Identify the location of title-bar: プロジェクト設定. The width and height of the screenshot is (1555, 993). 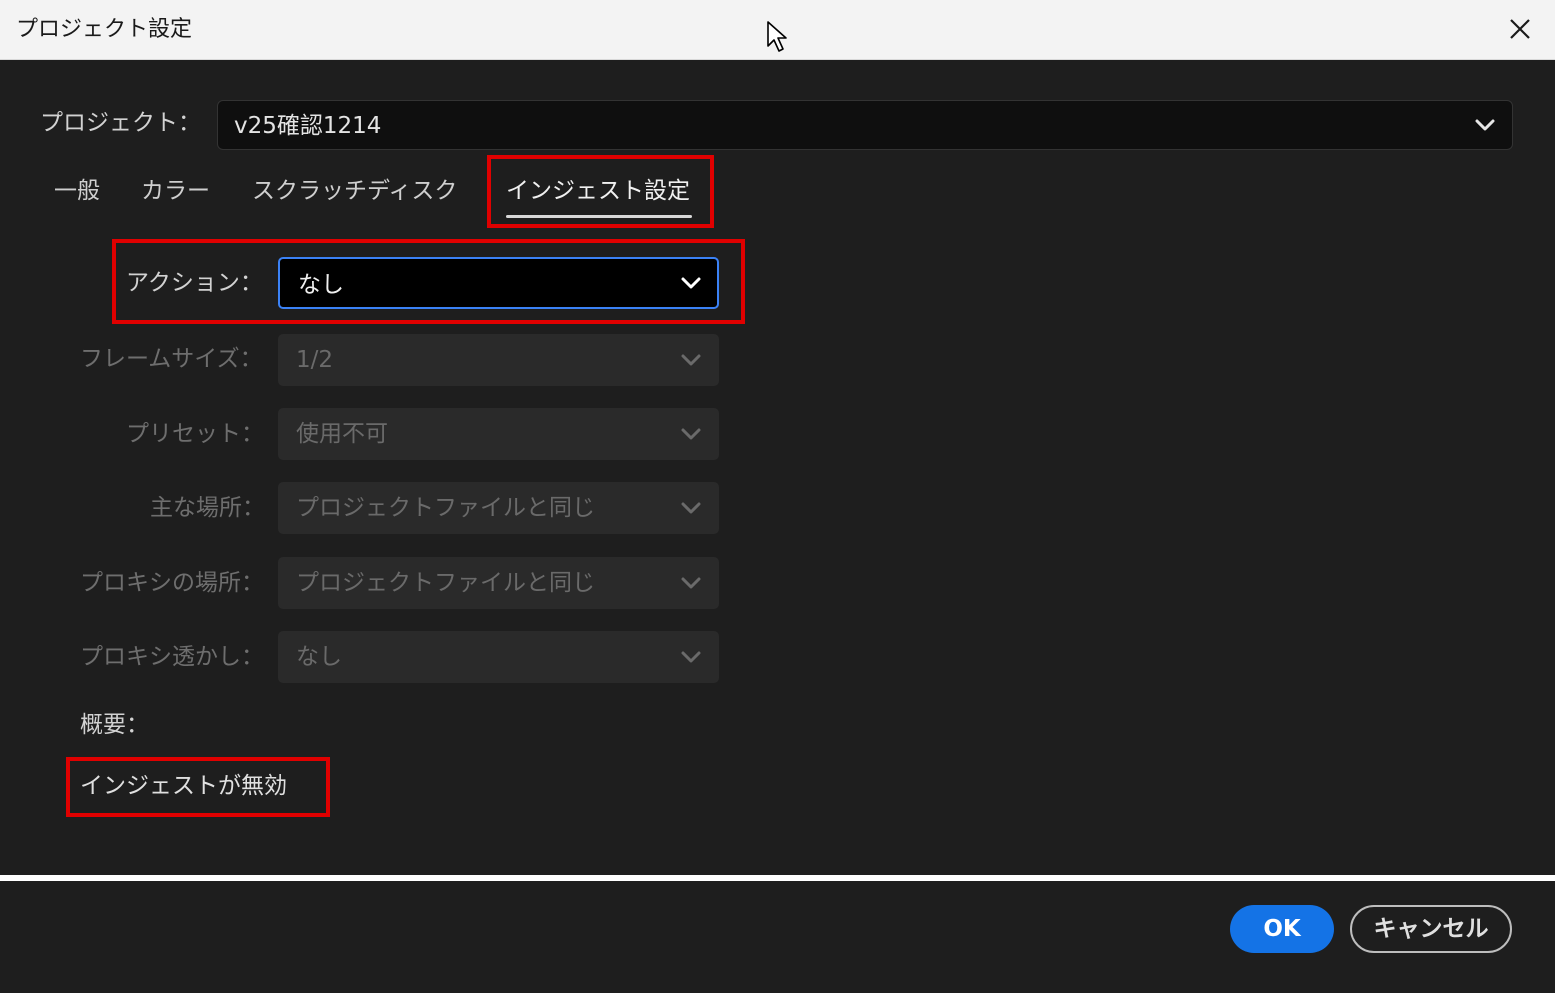
(777, 30).